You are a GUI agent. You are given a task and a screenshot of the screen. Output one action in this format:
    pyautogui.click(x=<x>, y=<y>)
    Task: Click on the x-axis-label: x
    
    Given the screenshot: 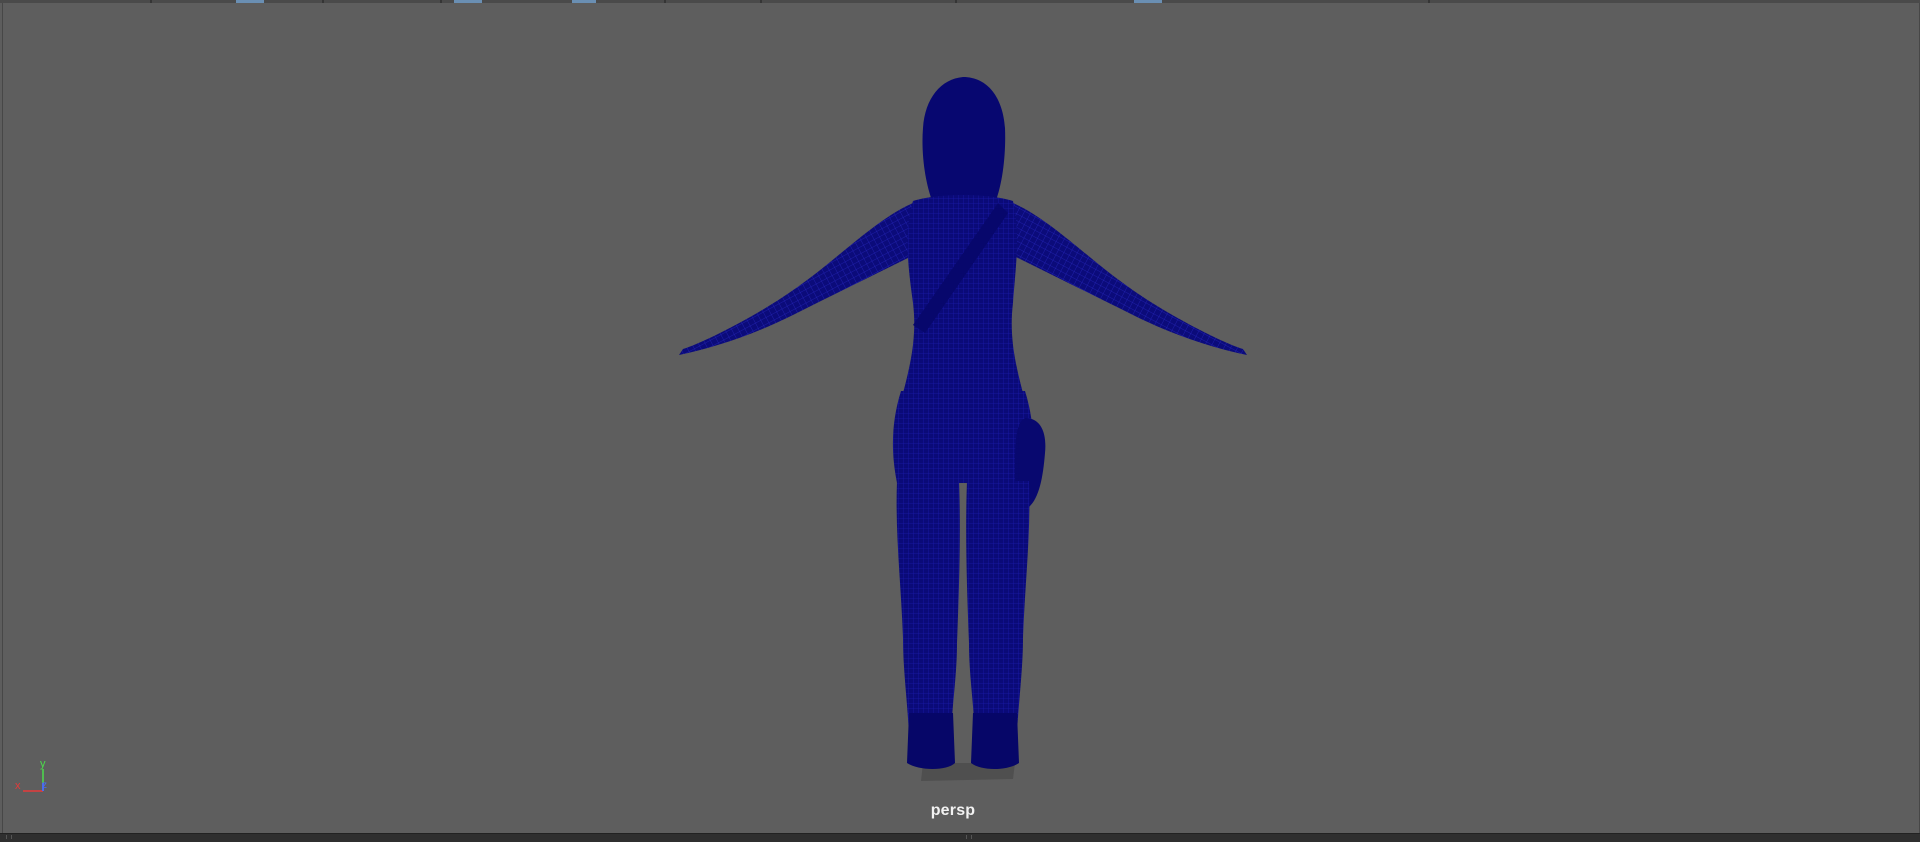 What is the action you would take?
    pyautogui.click(x=18, y=786)
    